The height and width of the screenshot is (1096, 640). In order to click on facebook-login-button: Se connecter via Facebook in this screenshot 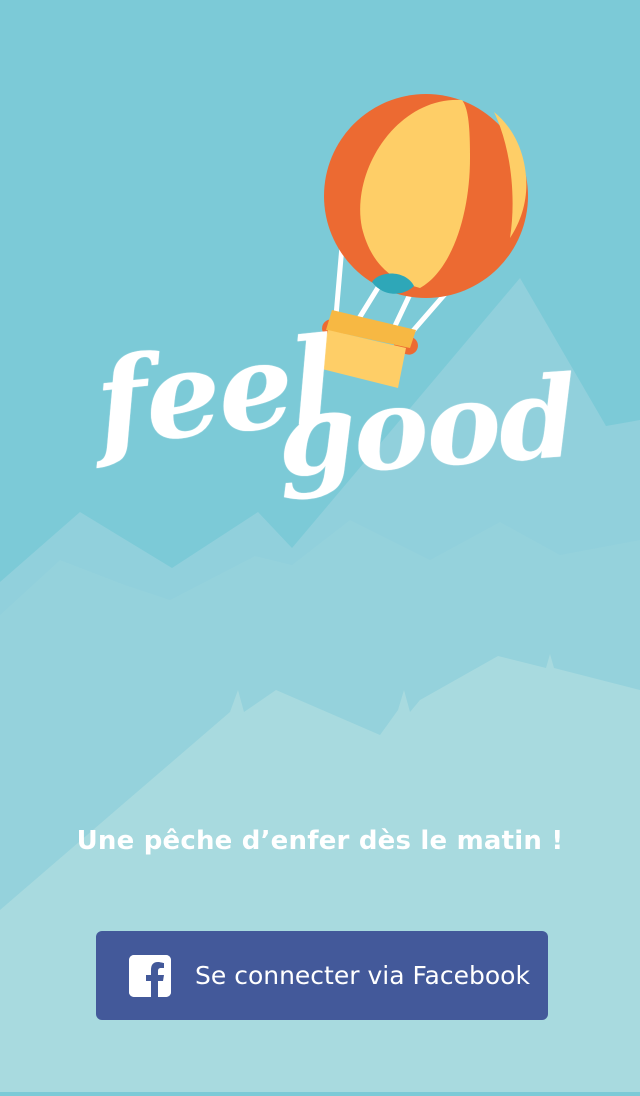, I will do `click(322, 975)`.